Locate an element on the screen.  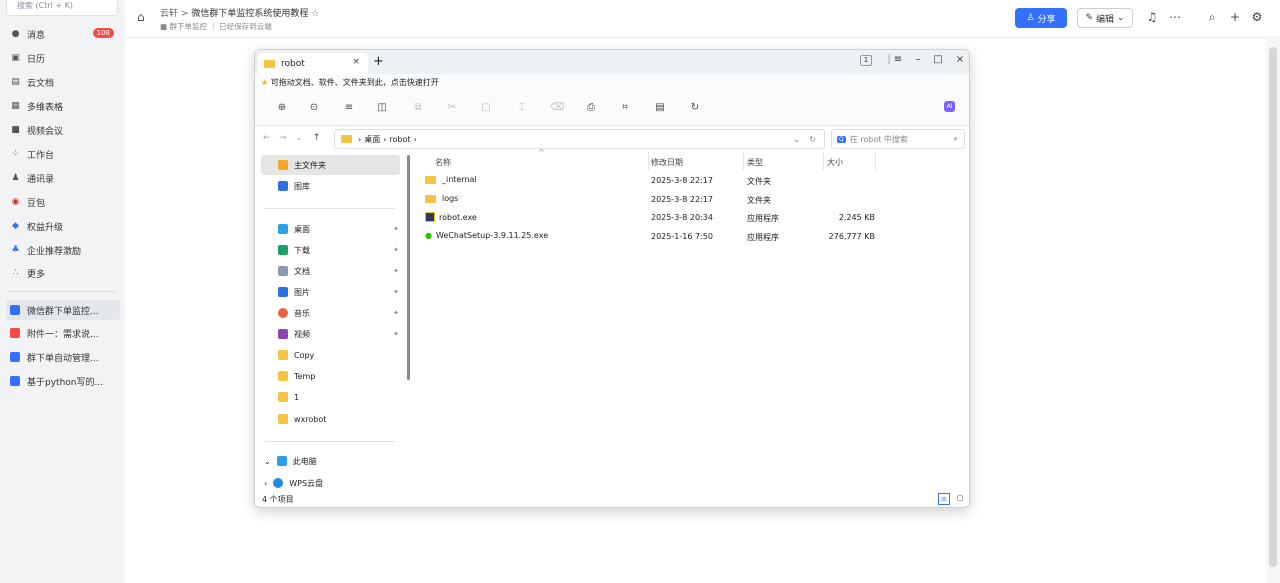
home-icon: ⌂ is located at coordinates (144, 17).